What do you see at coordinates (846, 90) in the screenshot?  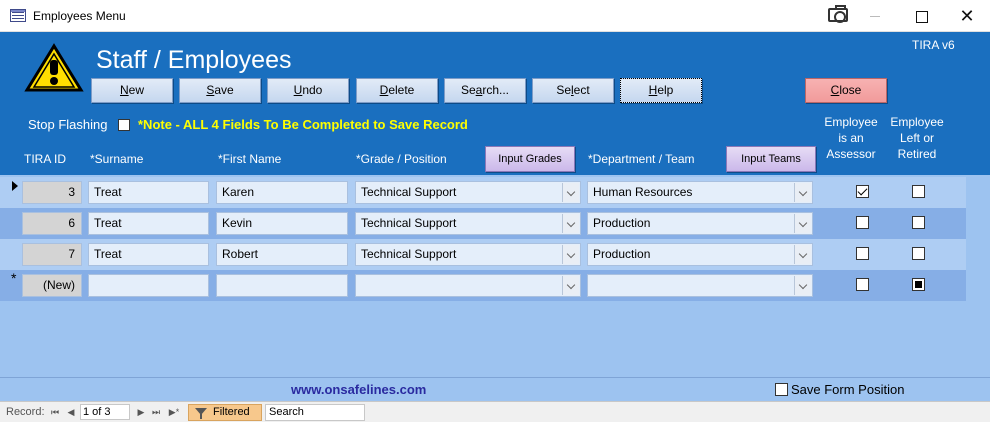 I see `close-button: Close` at bounding box center [846, 90].